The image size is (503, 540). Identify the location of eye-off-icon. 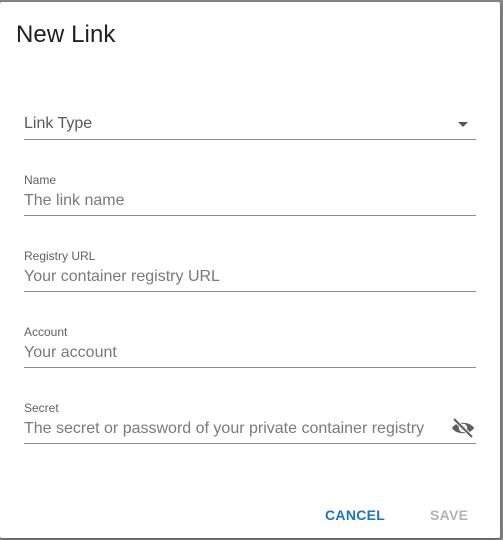
(463, 428).